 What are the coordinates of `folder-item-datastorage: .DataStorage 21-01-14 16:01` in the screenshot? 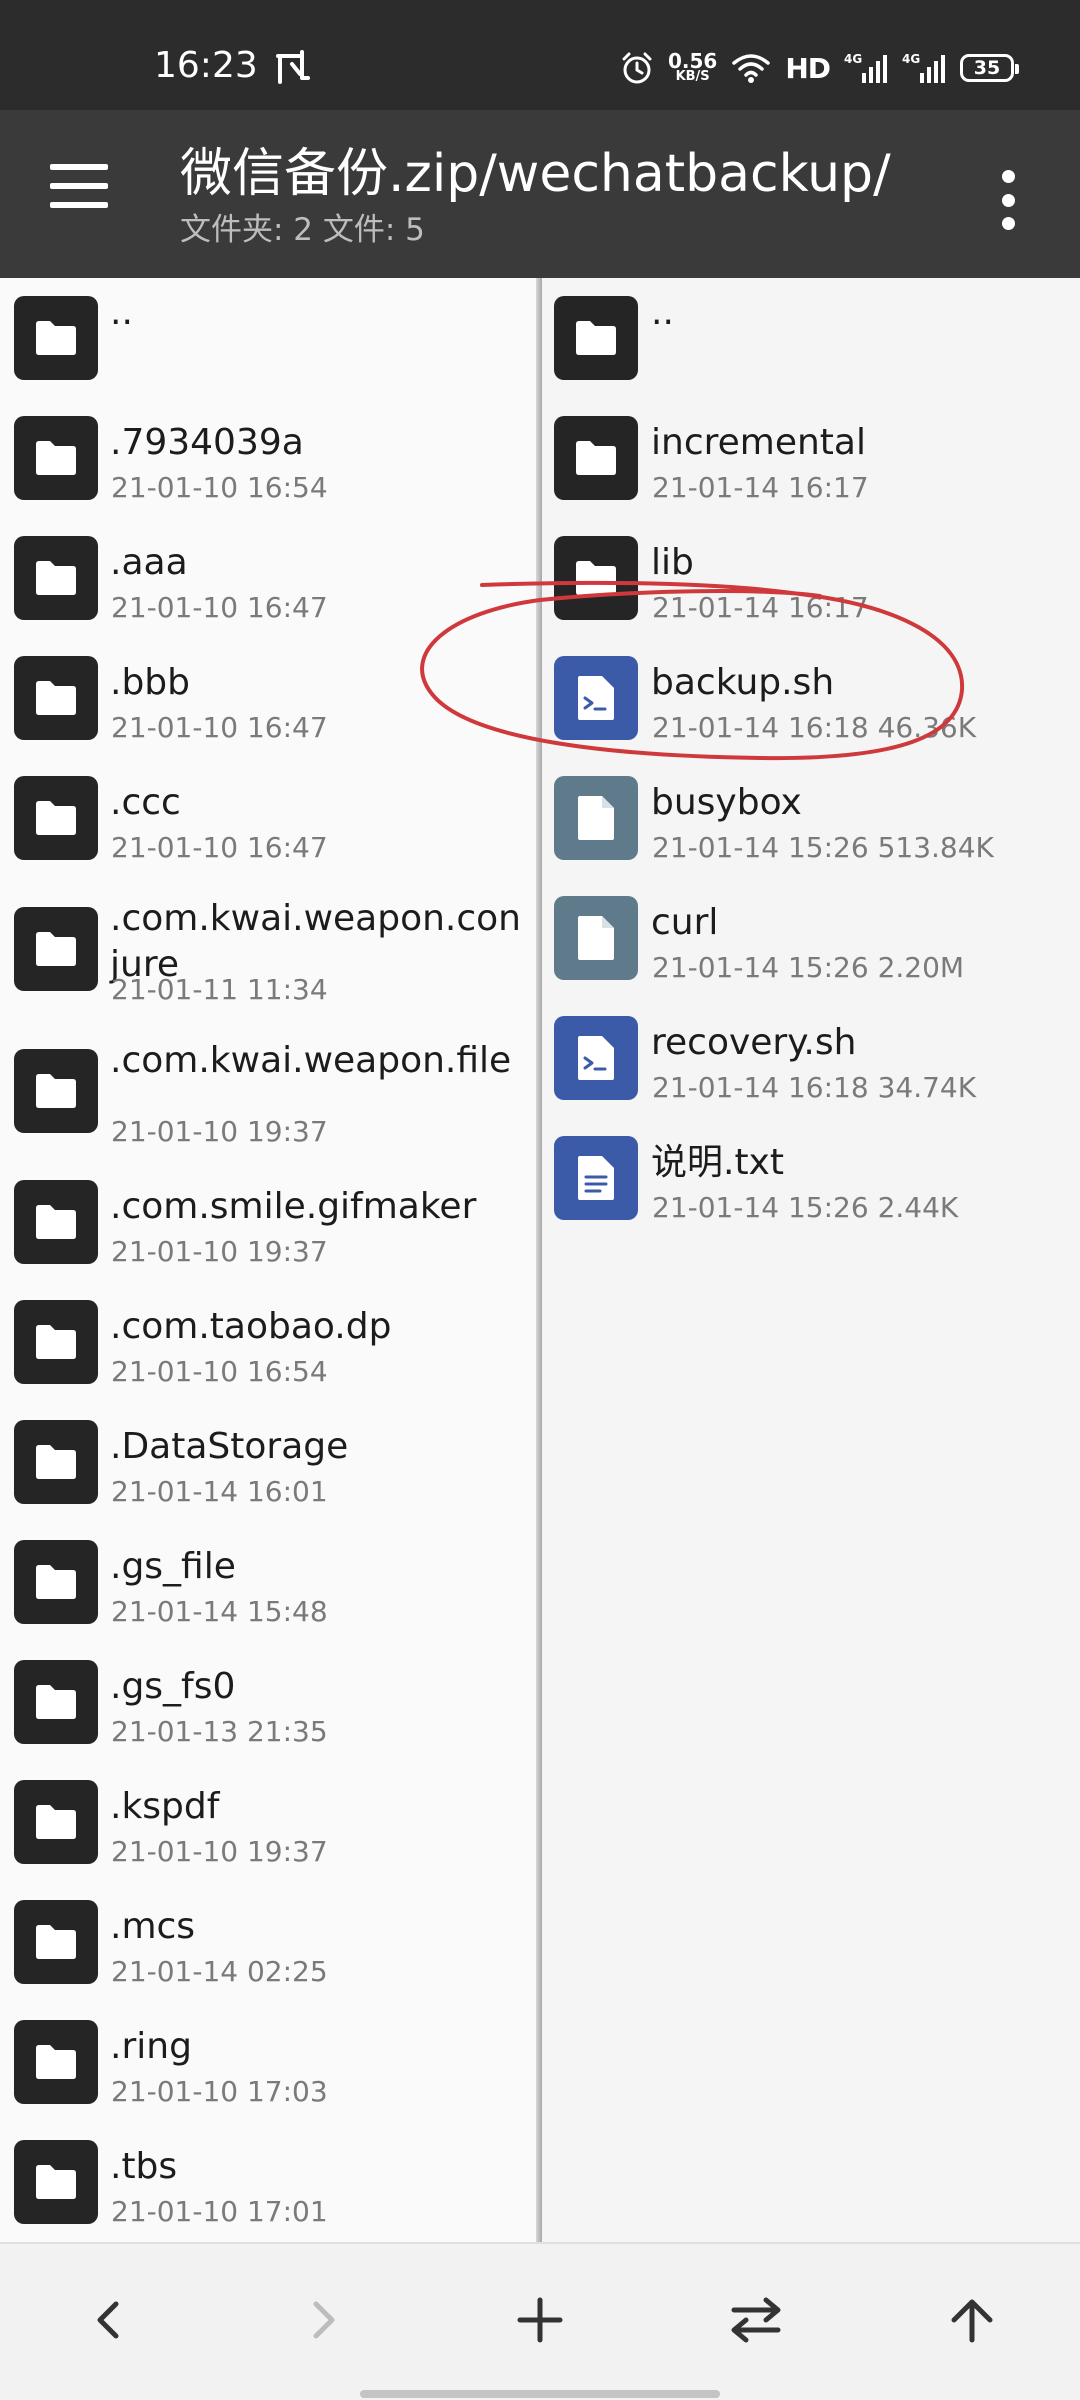 It's located at (268, 1462).